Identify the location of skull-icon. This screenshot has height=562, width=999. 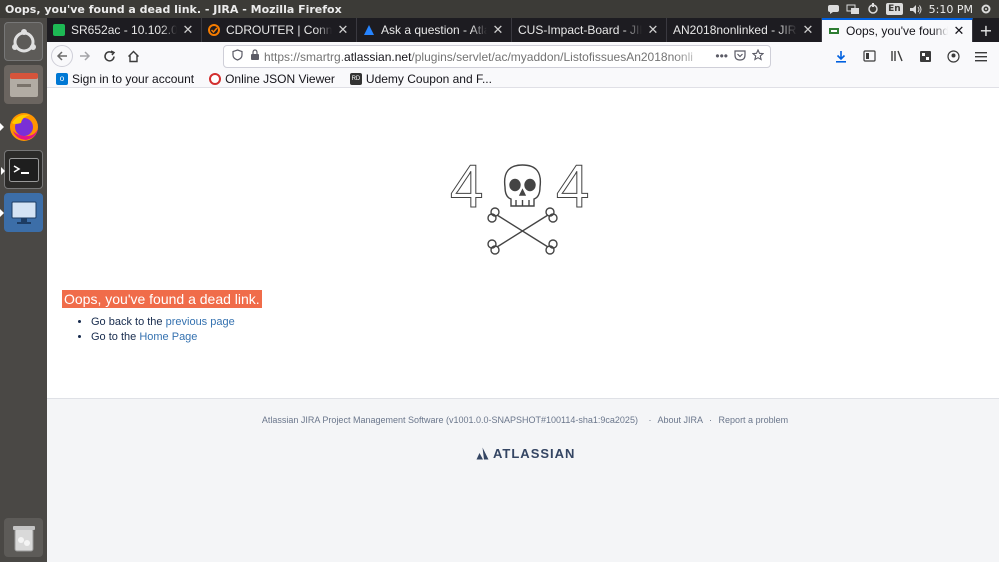
(522, 185).